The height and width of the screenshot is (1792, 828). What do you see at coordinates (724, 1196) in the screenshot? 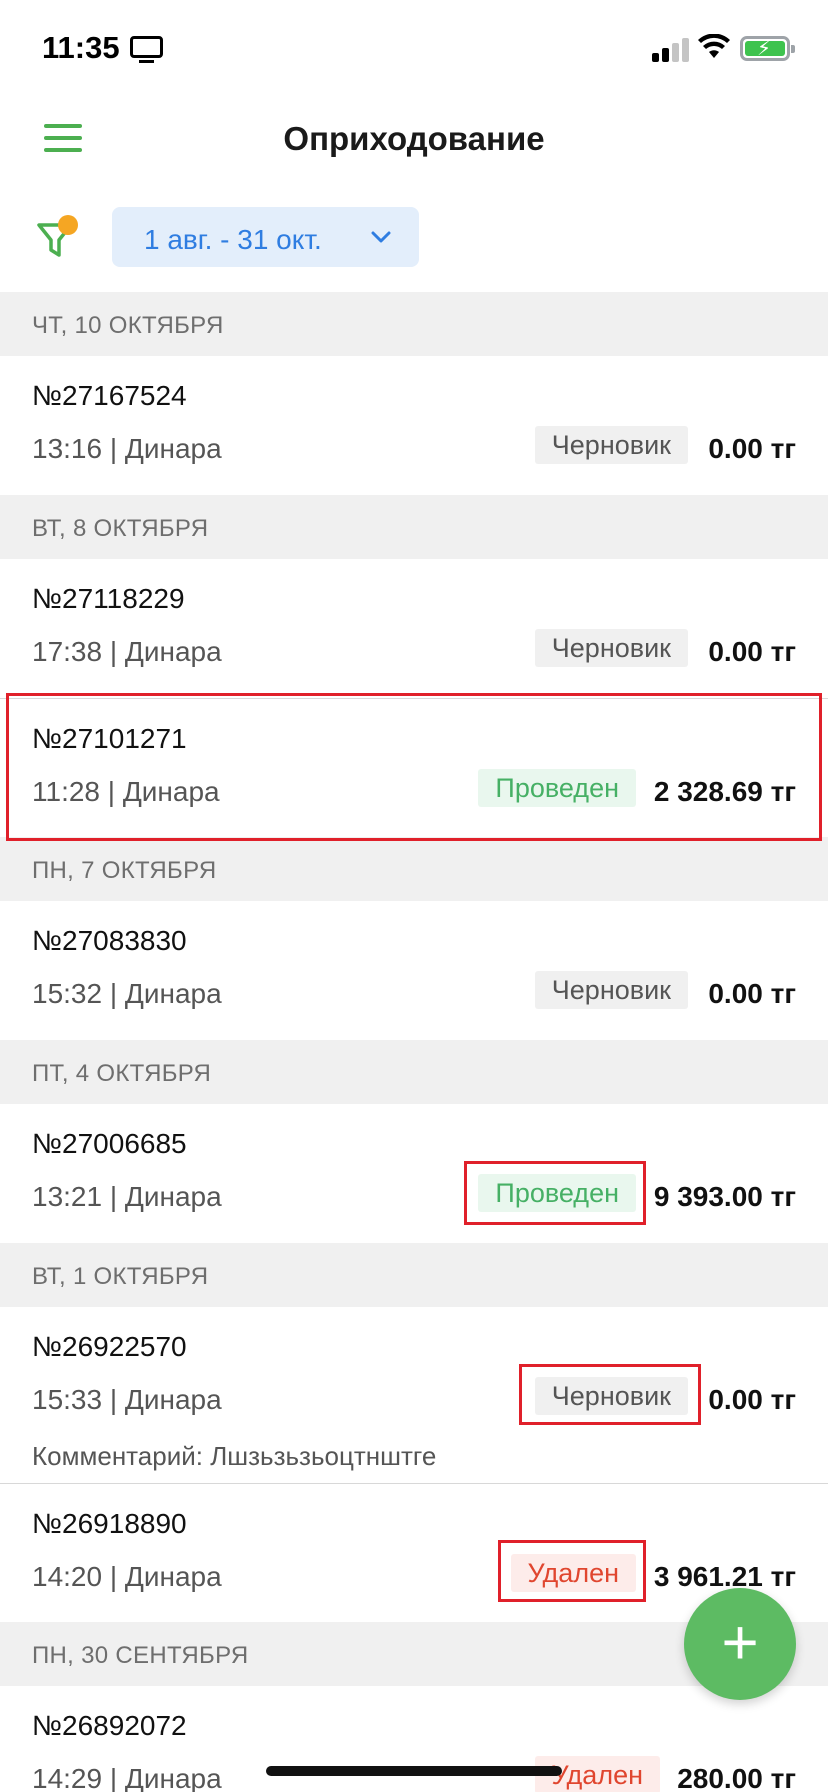
I see `document-amount: 9 393.00 тг` at bounding box center [724, 1196].